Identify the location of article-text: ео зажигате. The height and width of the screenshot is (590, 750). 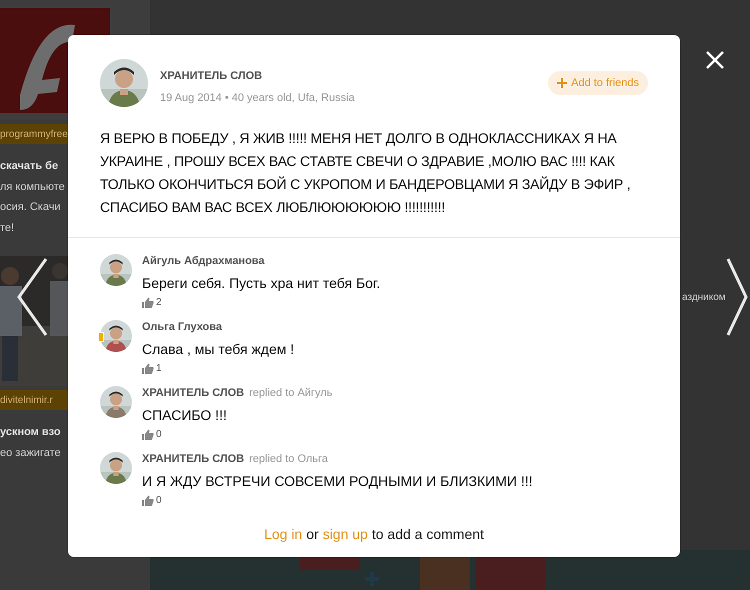
(30, 453).